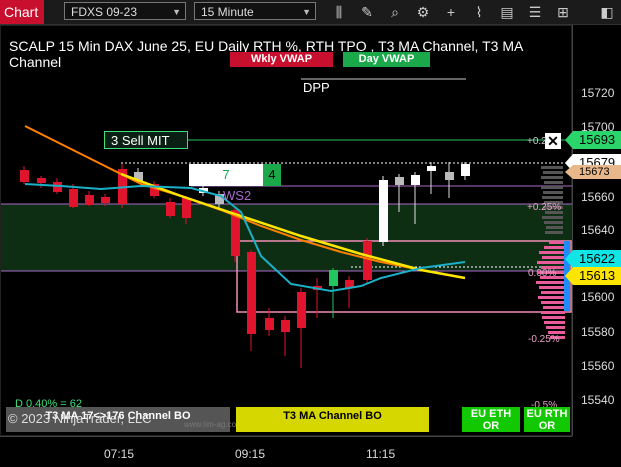  I want to click on sell-mit-order: 3 Sell MIT, so click(146, 140).